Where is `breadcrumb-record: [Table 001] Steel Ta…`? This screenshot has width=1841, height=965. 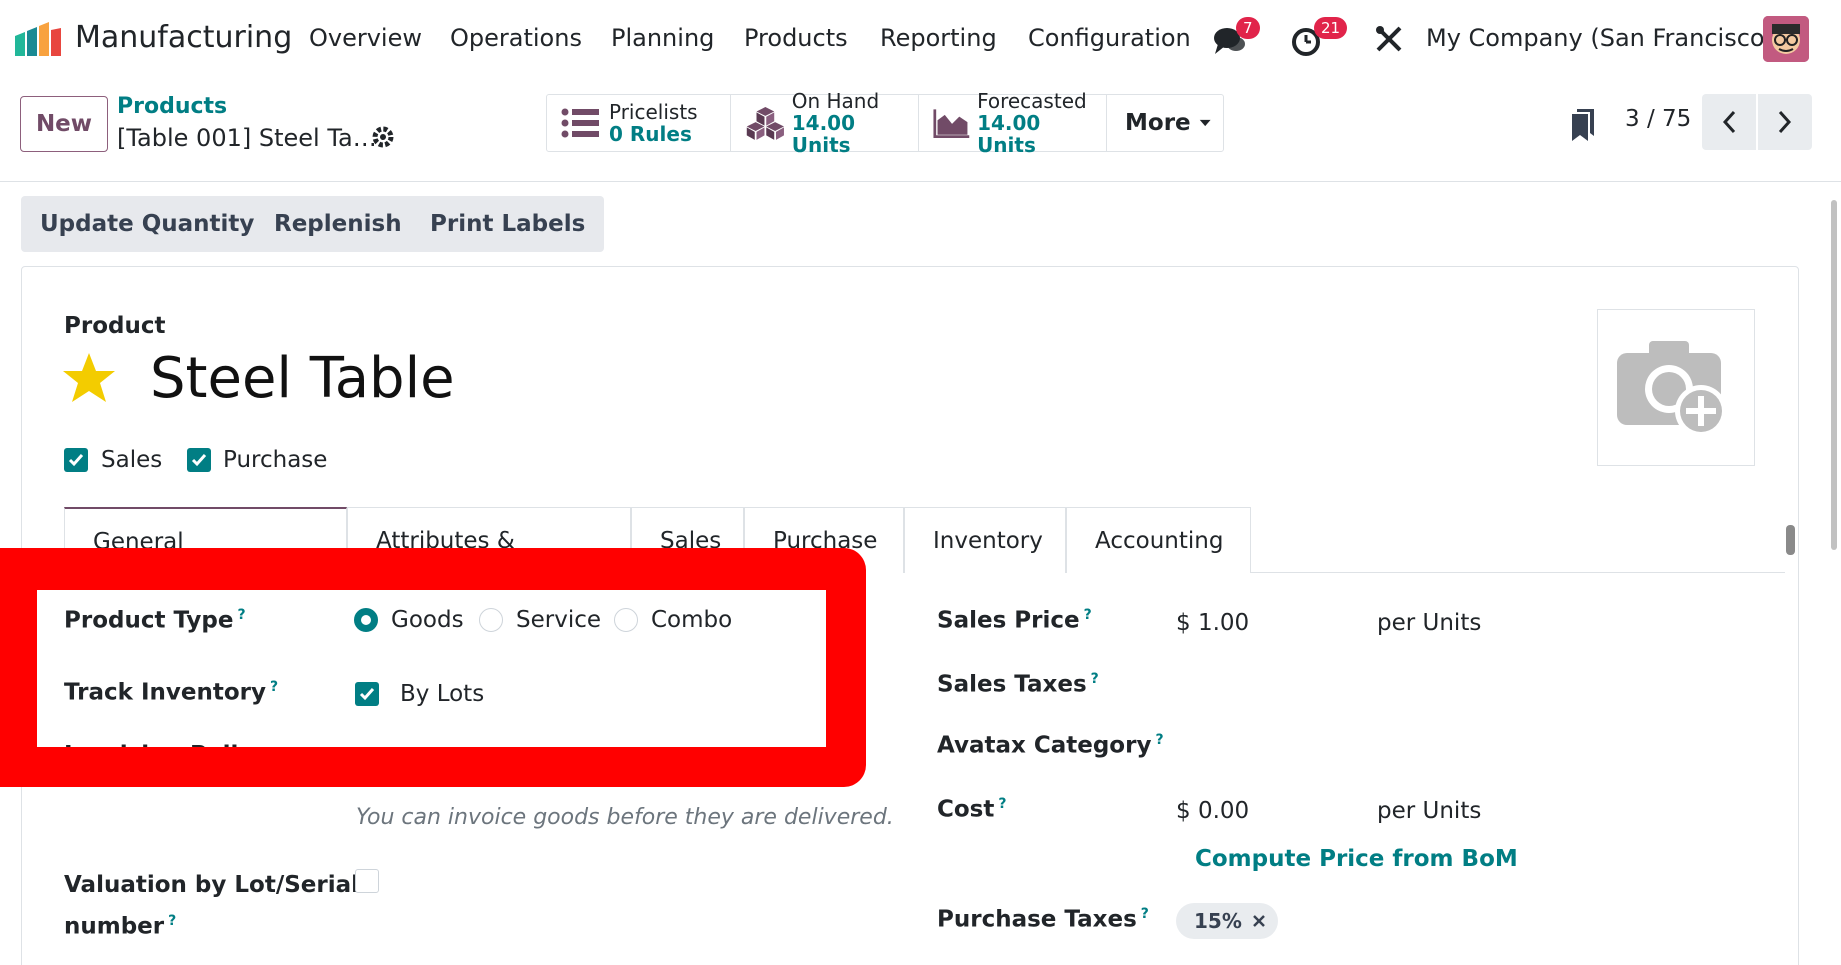 breadcrumb-record: [Table 001] Steel Ta… is located at coordinates (247, 138).